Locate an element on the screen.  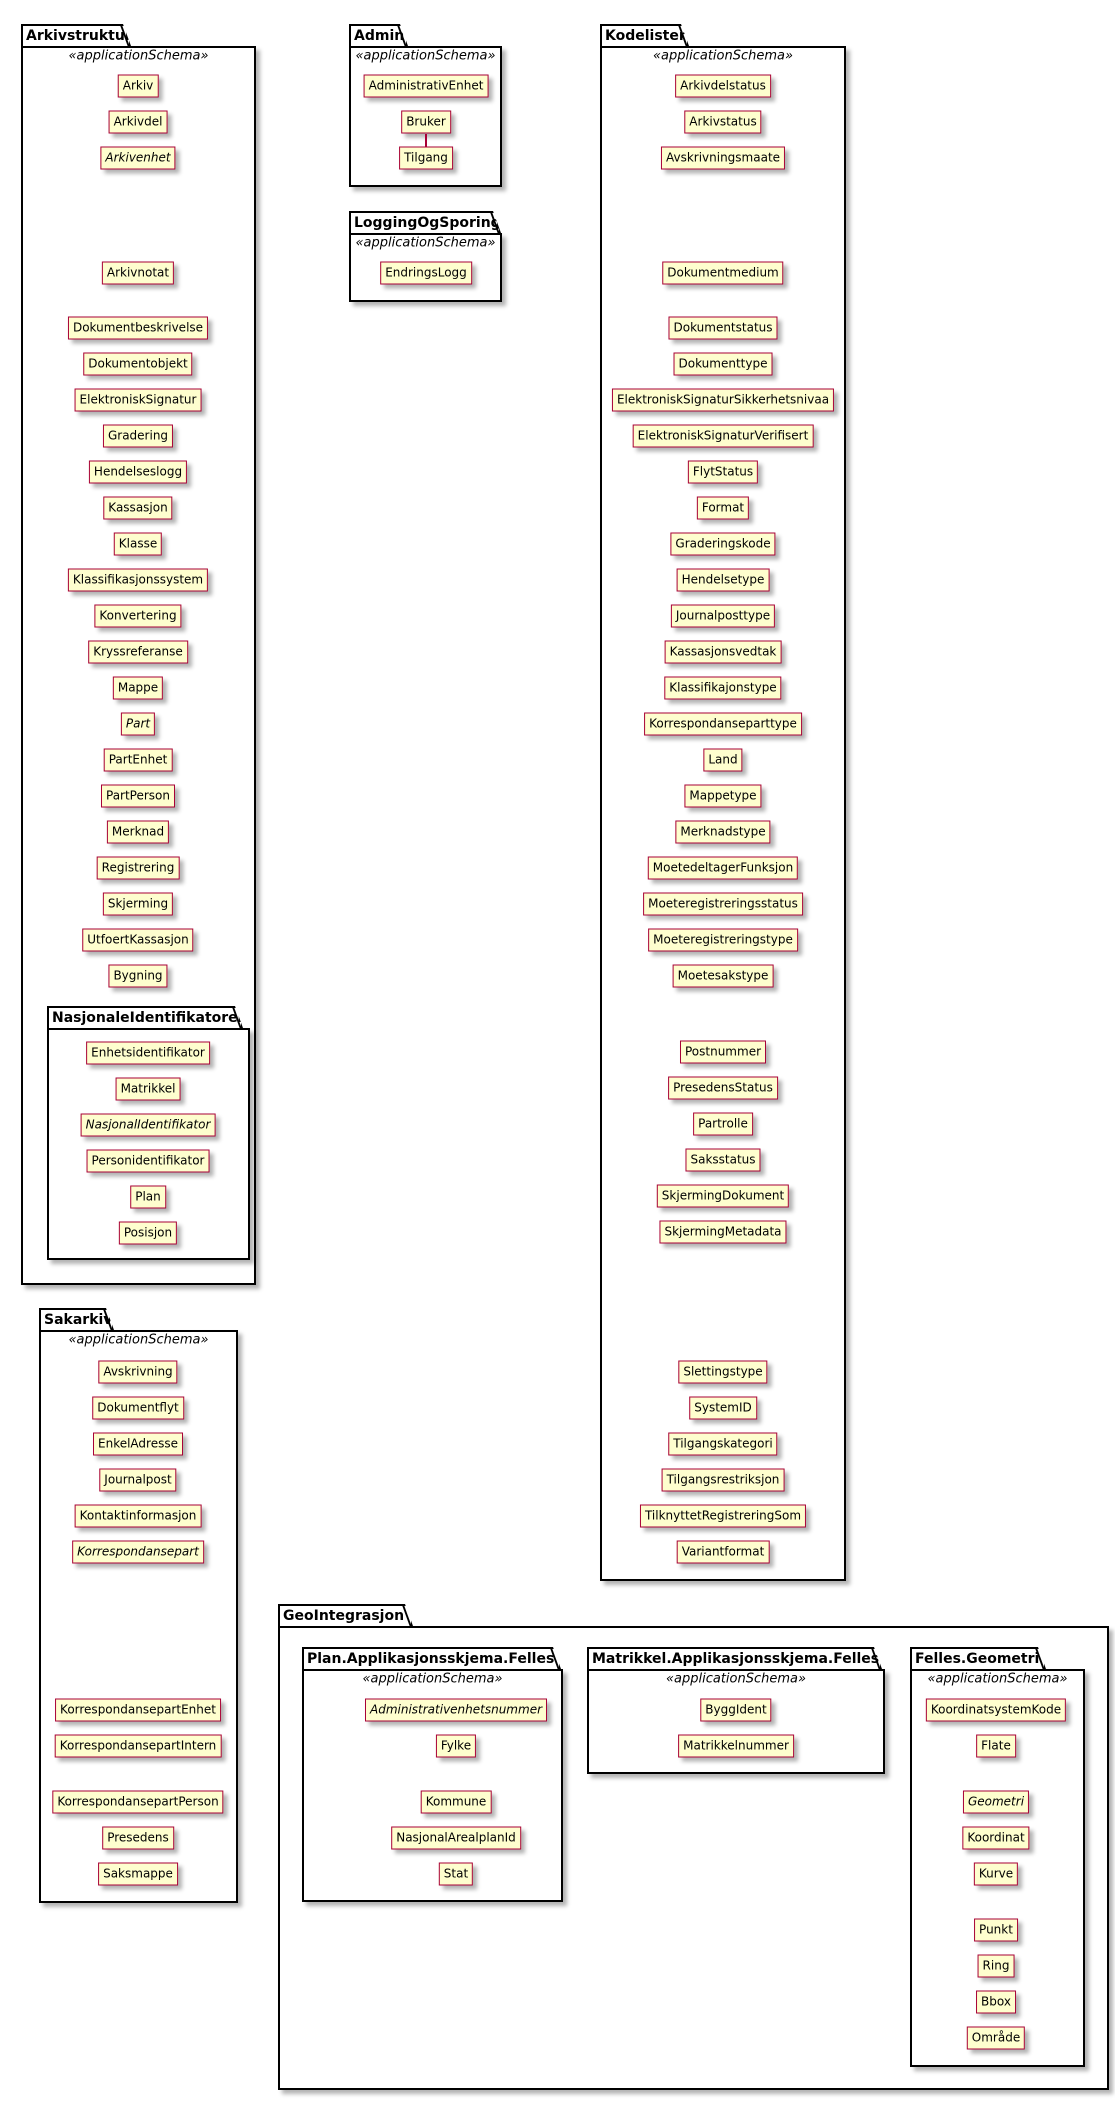
class-box: Moetesakstype is located at coordinates (723, 976).